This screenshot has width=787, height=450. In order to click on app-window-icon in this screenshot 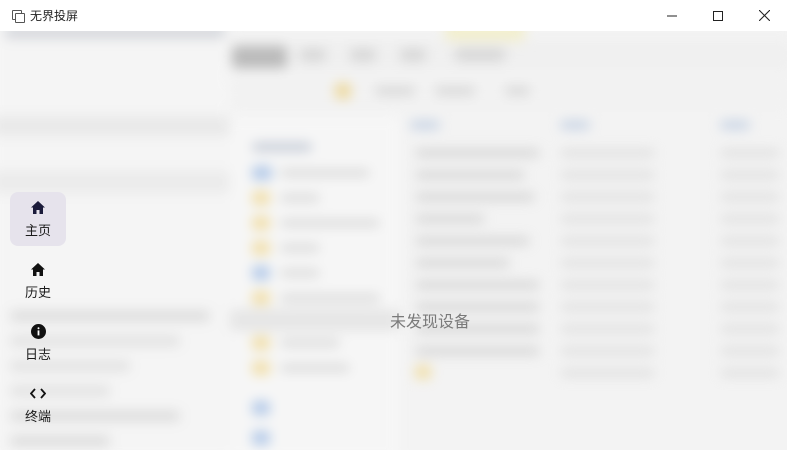, I will do `click(18, 16)`.